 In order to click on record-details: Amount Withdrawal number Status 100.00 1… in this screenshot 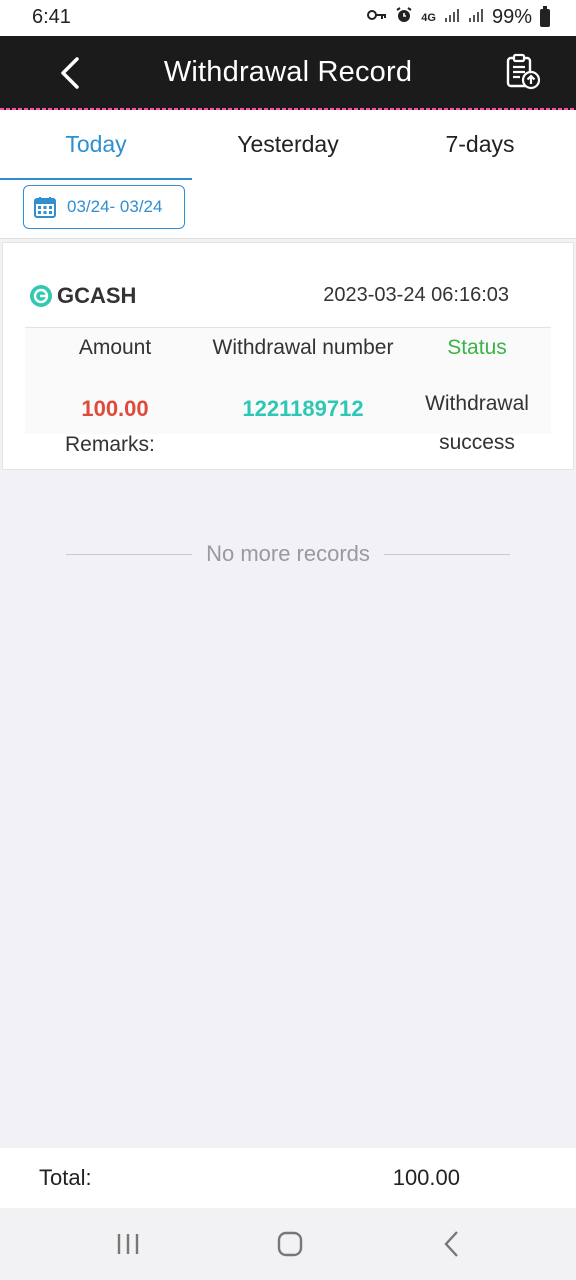, I will do `click(288, 391)`.